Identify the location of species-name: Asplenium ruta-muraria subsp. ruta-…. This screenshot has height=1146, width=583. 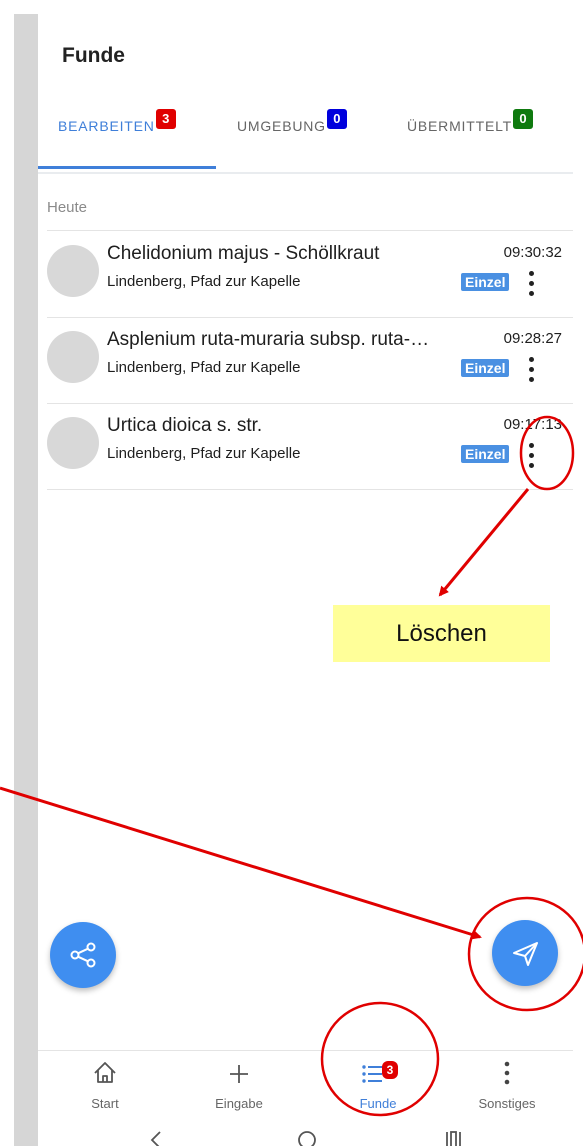
(268, 339).